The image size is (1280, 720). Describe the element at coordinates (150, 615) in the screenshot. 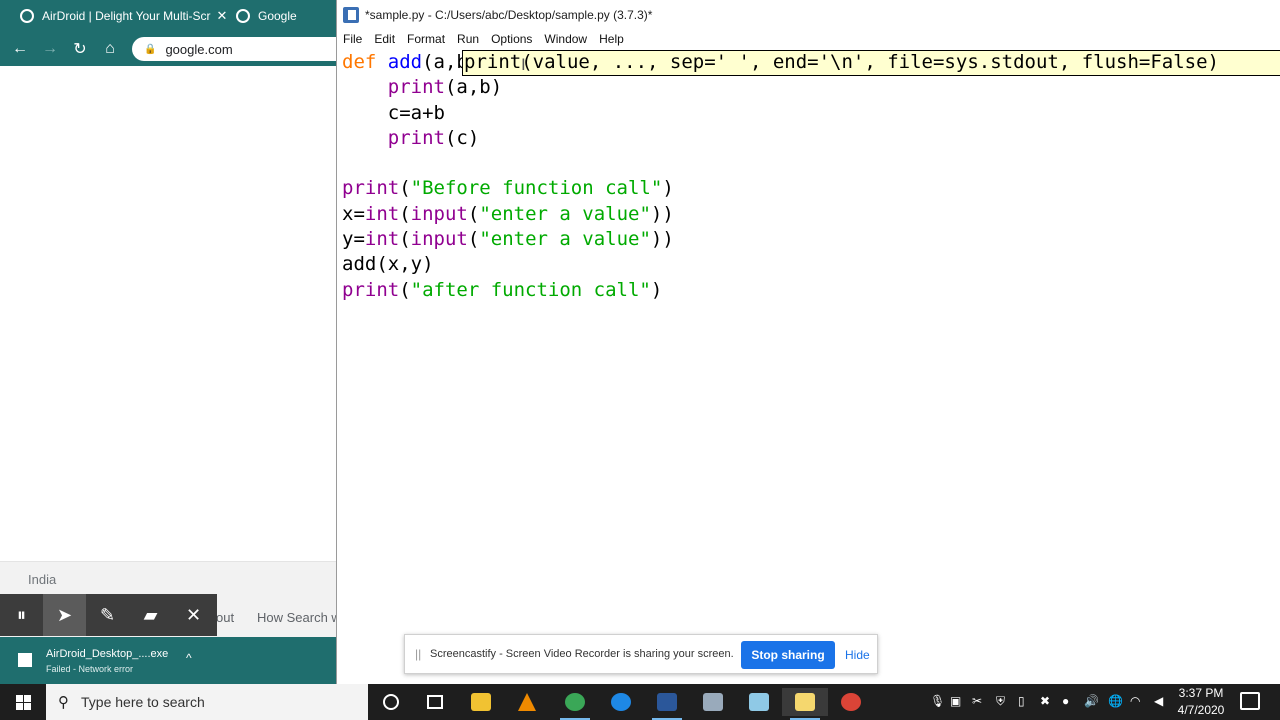

I see `highlighter-icon: ▰` at that location.